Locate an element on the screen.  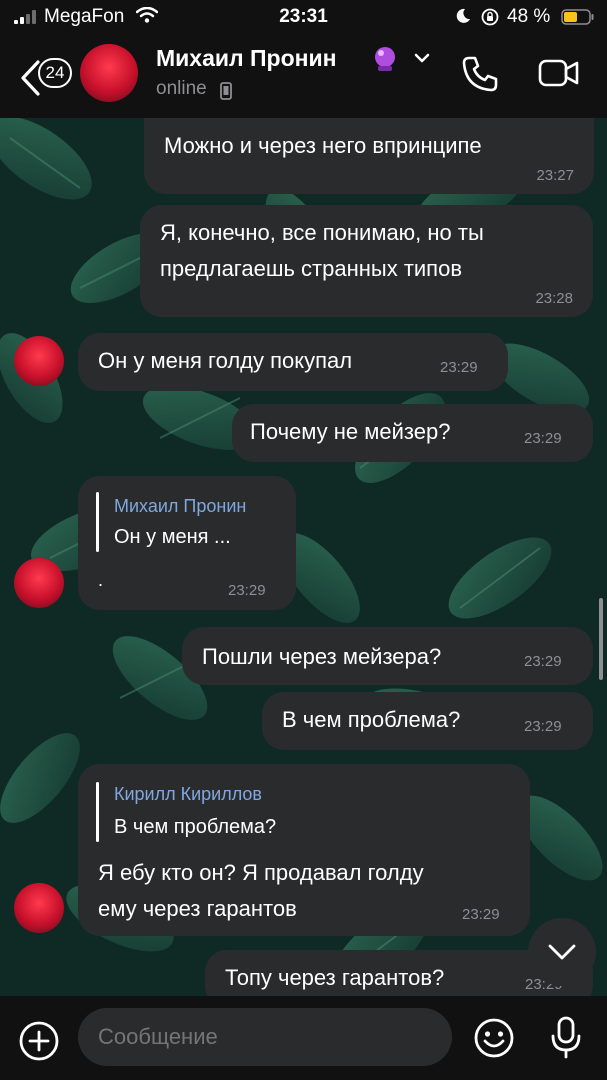
contact-avatar is located at coordinates (109, 73).